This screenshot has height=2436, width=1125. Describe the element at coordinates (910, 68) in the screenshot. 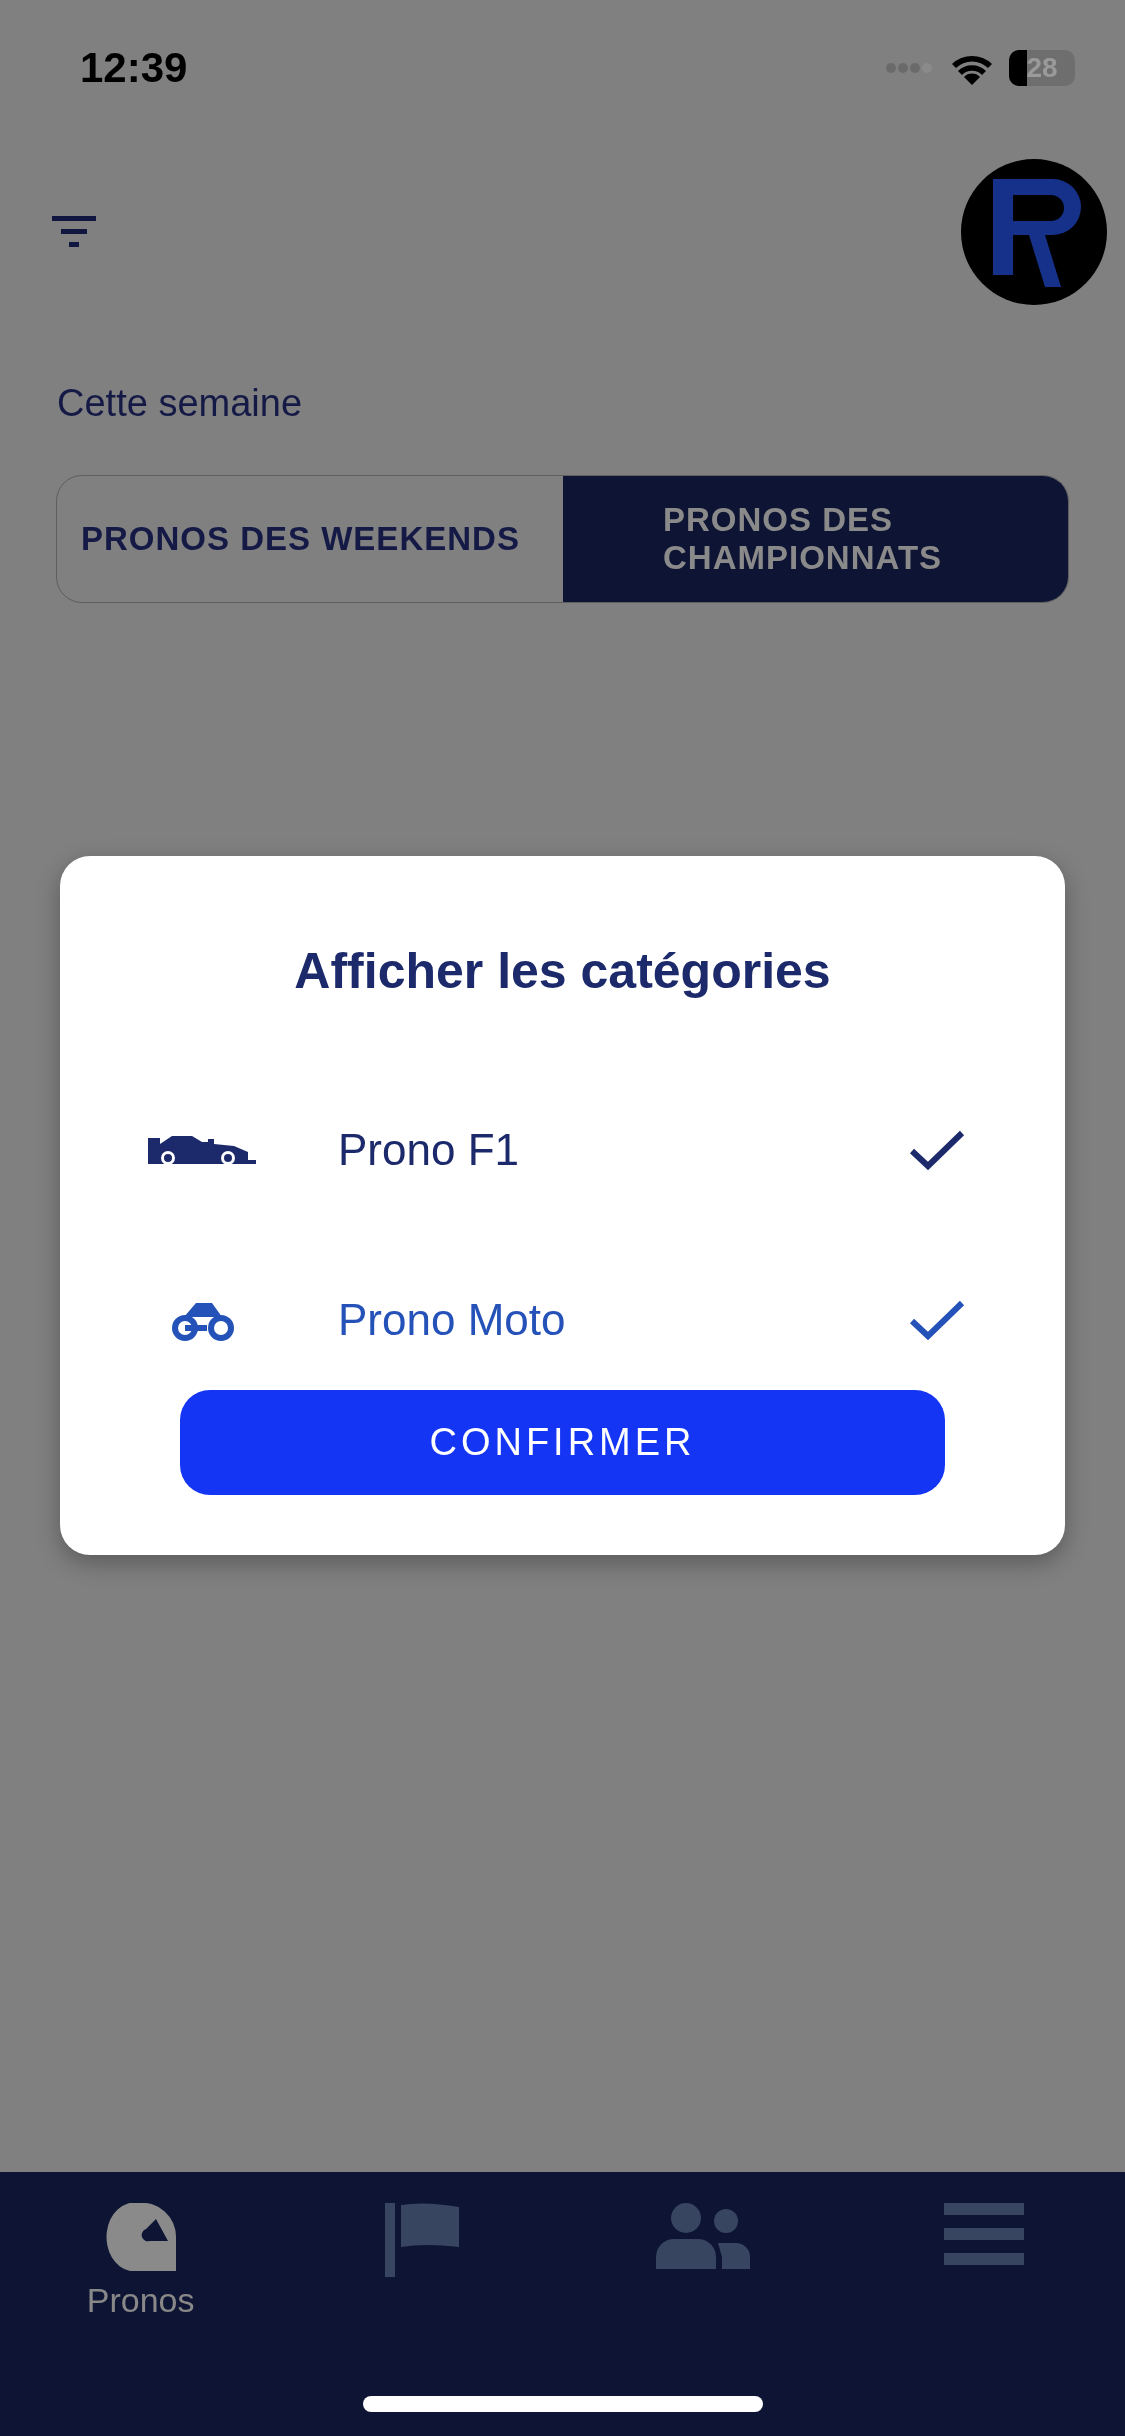

I see `signal-icon` at that location.